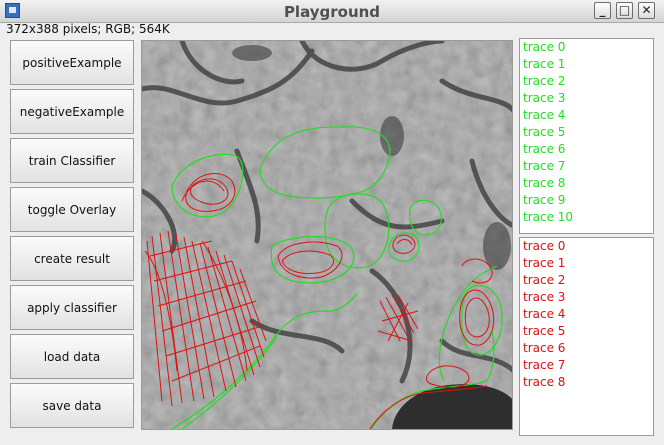 This screenshot has height=445, width=664. What do you see at coordinates (586, 331) in the screenshot?
I see `negative-trace-item: trace 5` at bounding box center [586, 331].